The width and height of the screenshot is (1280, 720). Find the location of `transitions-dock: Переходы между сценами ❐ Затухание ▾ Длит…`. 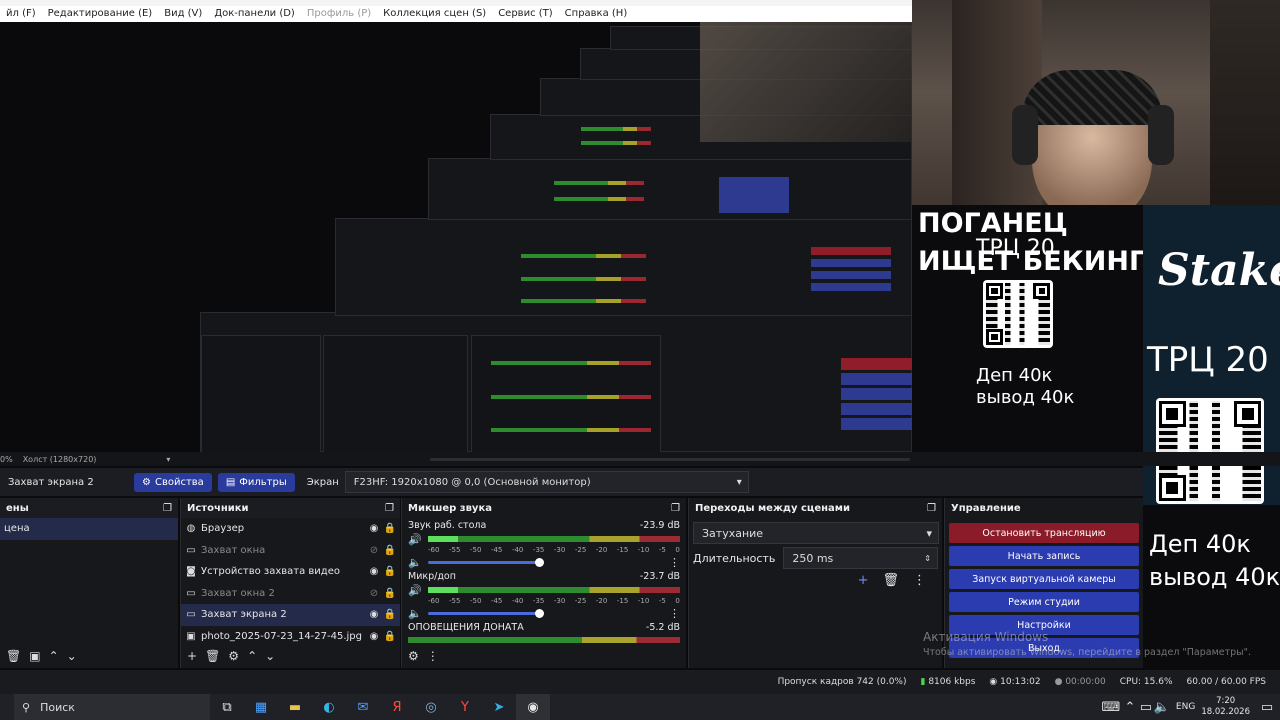

transitions-dock: Переходы между сценами ❐ Затухание ▾ Длит… is located at coordinates (815, 583).